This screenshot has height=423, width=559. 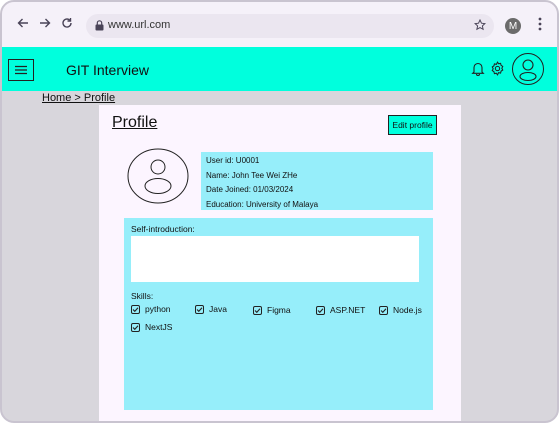 What do you see at coordinates (250, 189) in the screenshot?
I see `date-joined: Date Joined: 01/03/2024` at bounding box center [250, 189].